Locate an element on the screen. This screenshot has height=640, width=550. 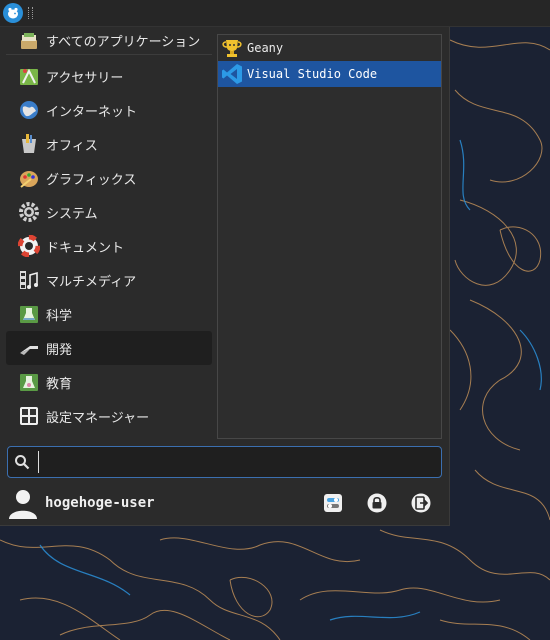
category-label: すべてのアプリケーション is located at coordinates (123, 42).